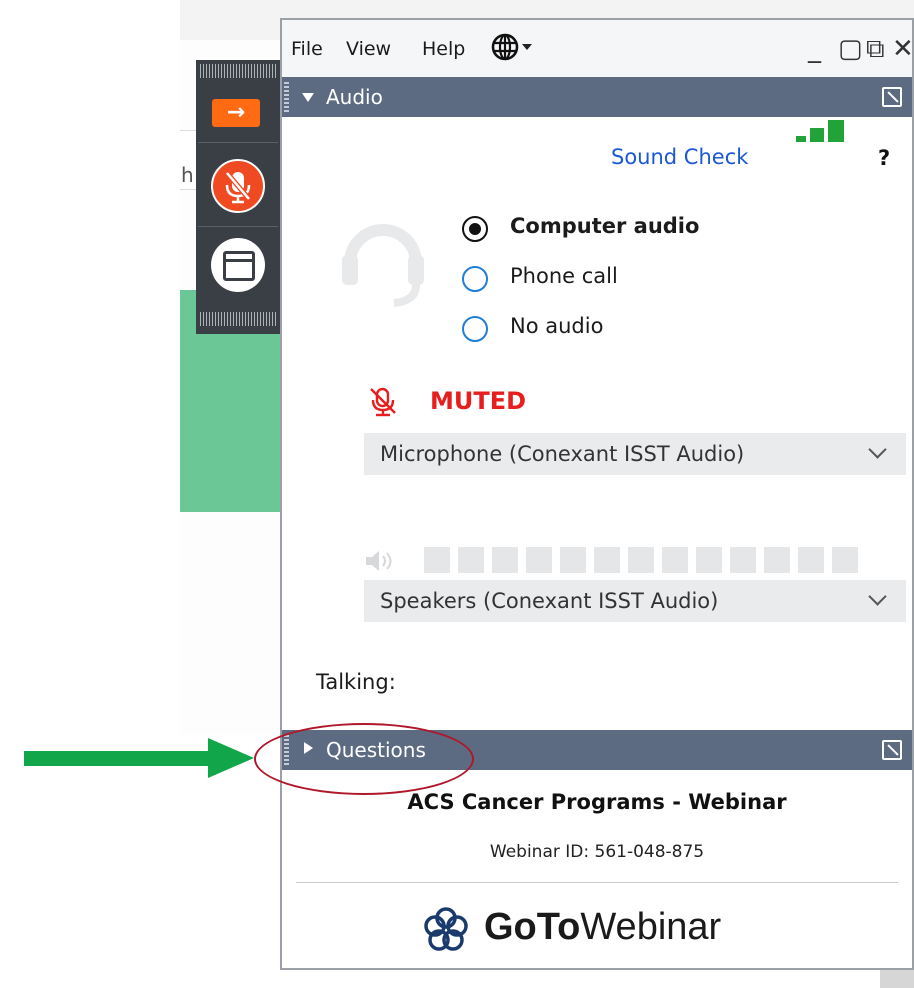 Image resolution: width=914 pixels, height=988 pixels. Describe the element at coordinates (875, 49) in the screenshot. I see `undock-button: ⧉` at that location.